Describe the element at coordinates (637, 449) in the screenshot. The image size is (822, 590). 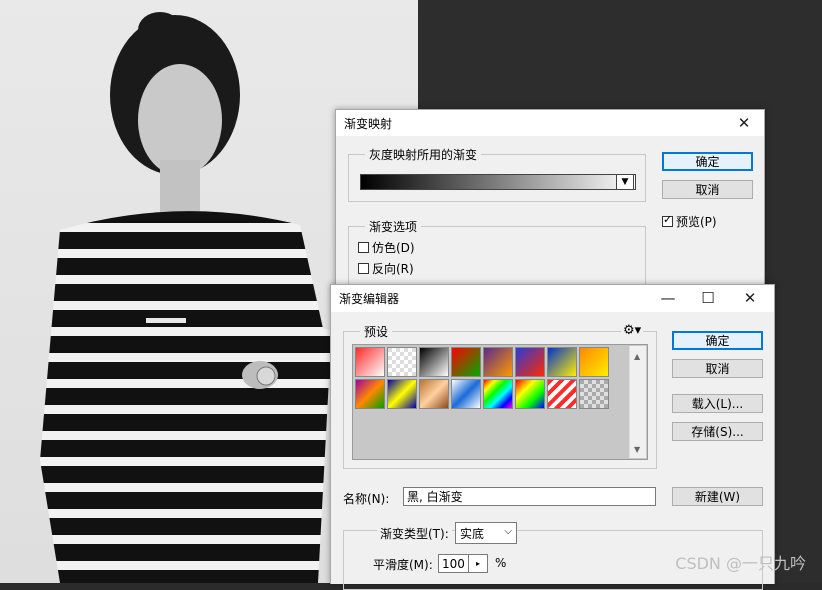
I see `scroll-down-icon: ▼` at that location.